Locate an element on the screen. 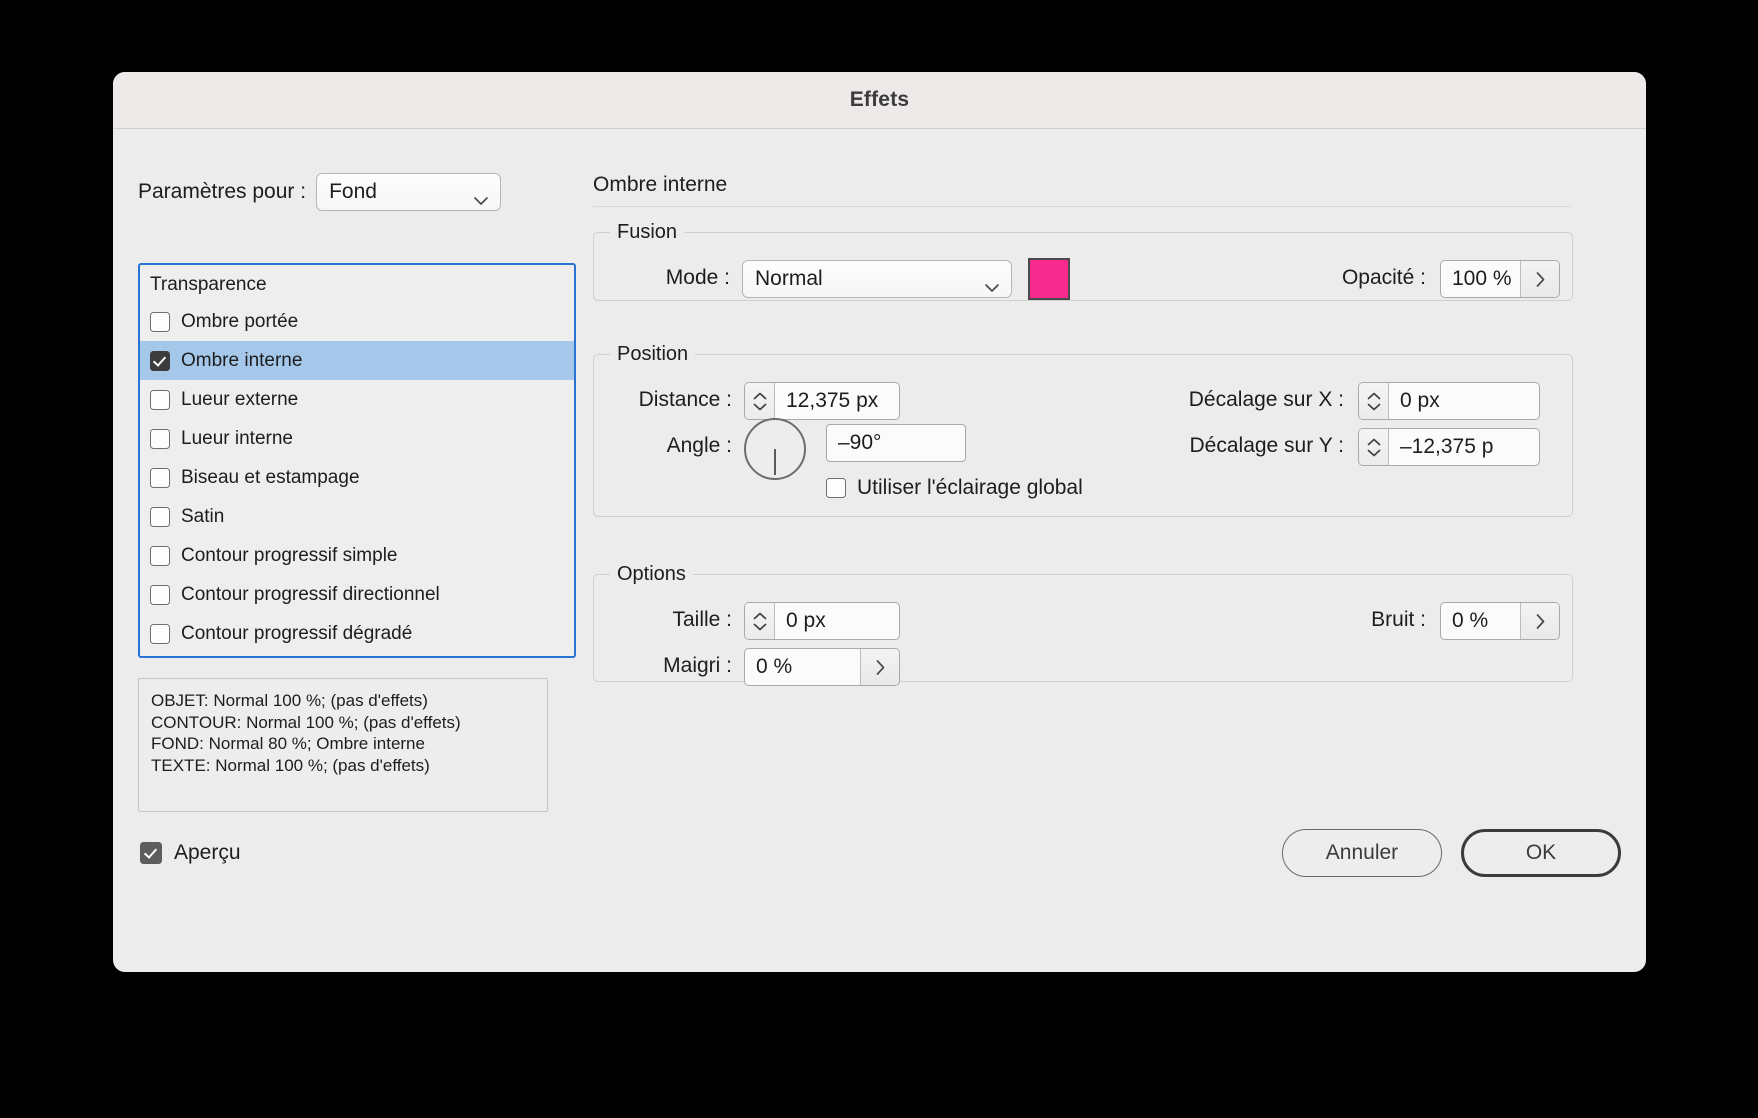  checkbox-contour-progressif-directionnel is located at coordinates (160, 594).